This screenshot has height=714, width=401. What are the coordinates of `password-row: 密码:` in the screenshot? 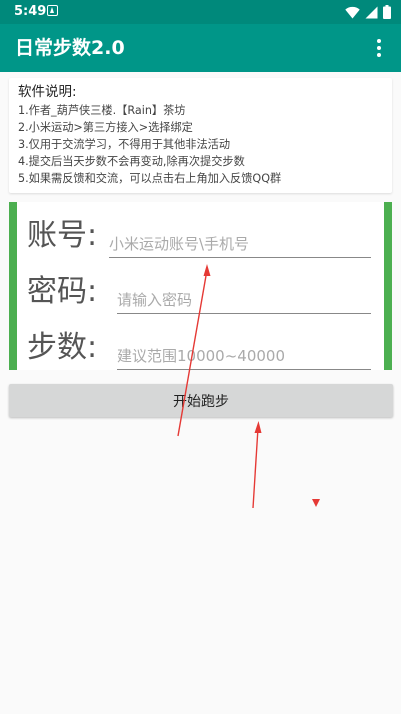 It's located at (200, 292).